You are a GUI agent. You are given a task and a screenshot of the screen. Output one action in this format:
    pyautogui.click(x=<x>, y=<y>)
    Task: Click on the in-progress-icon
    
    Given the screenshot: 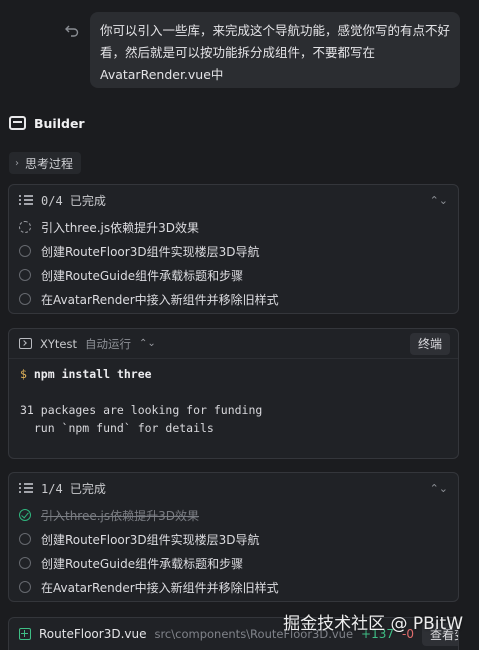 What is the action you would take?
    pyautogui.click(x=25, y=227)
    